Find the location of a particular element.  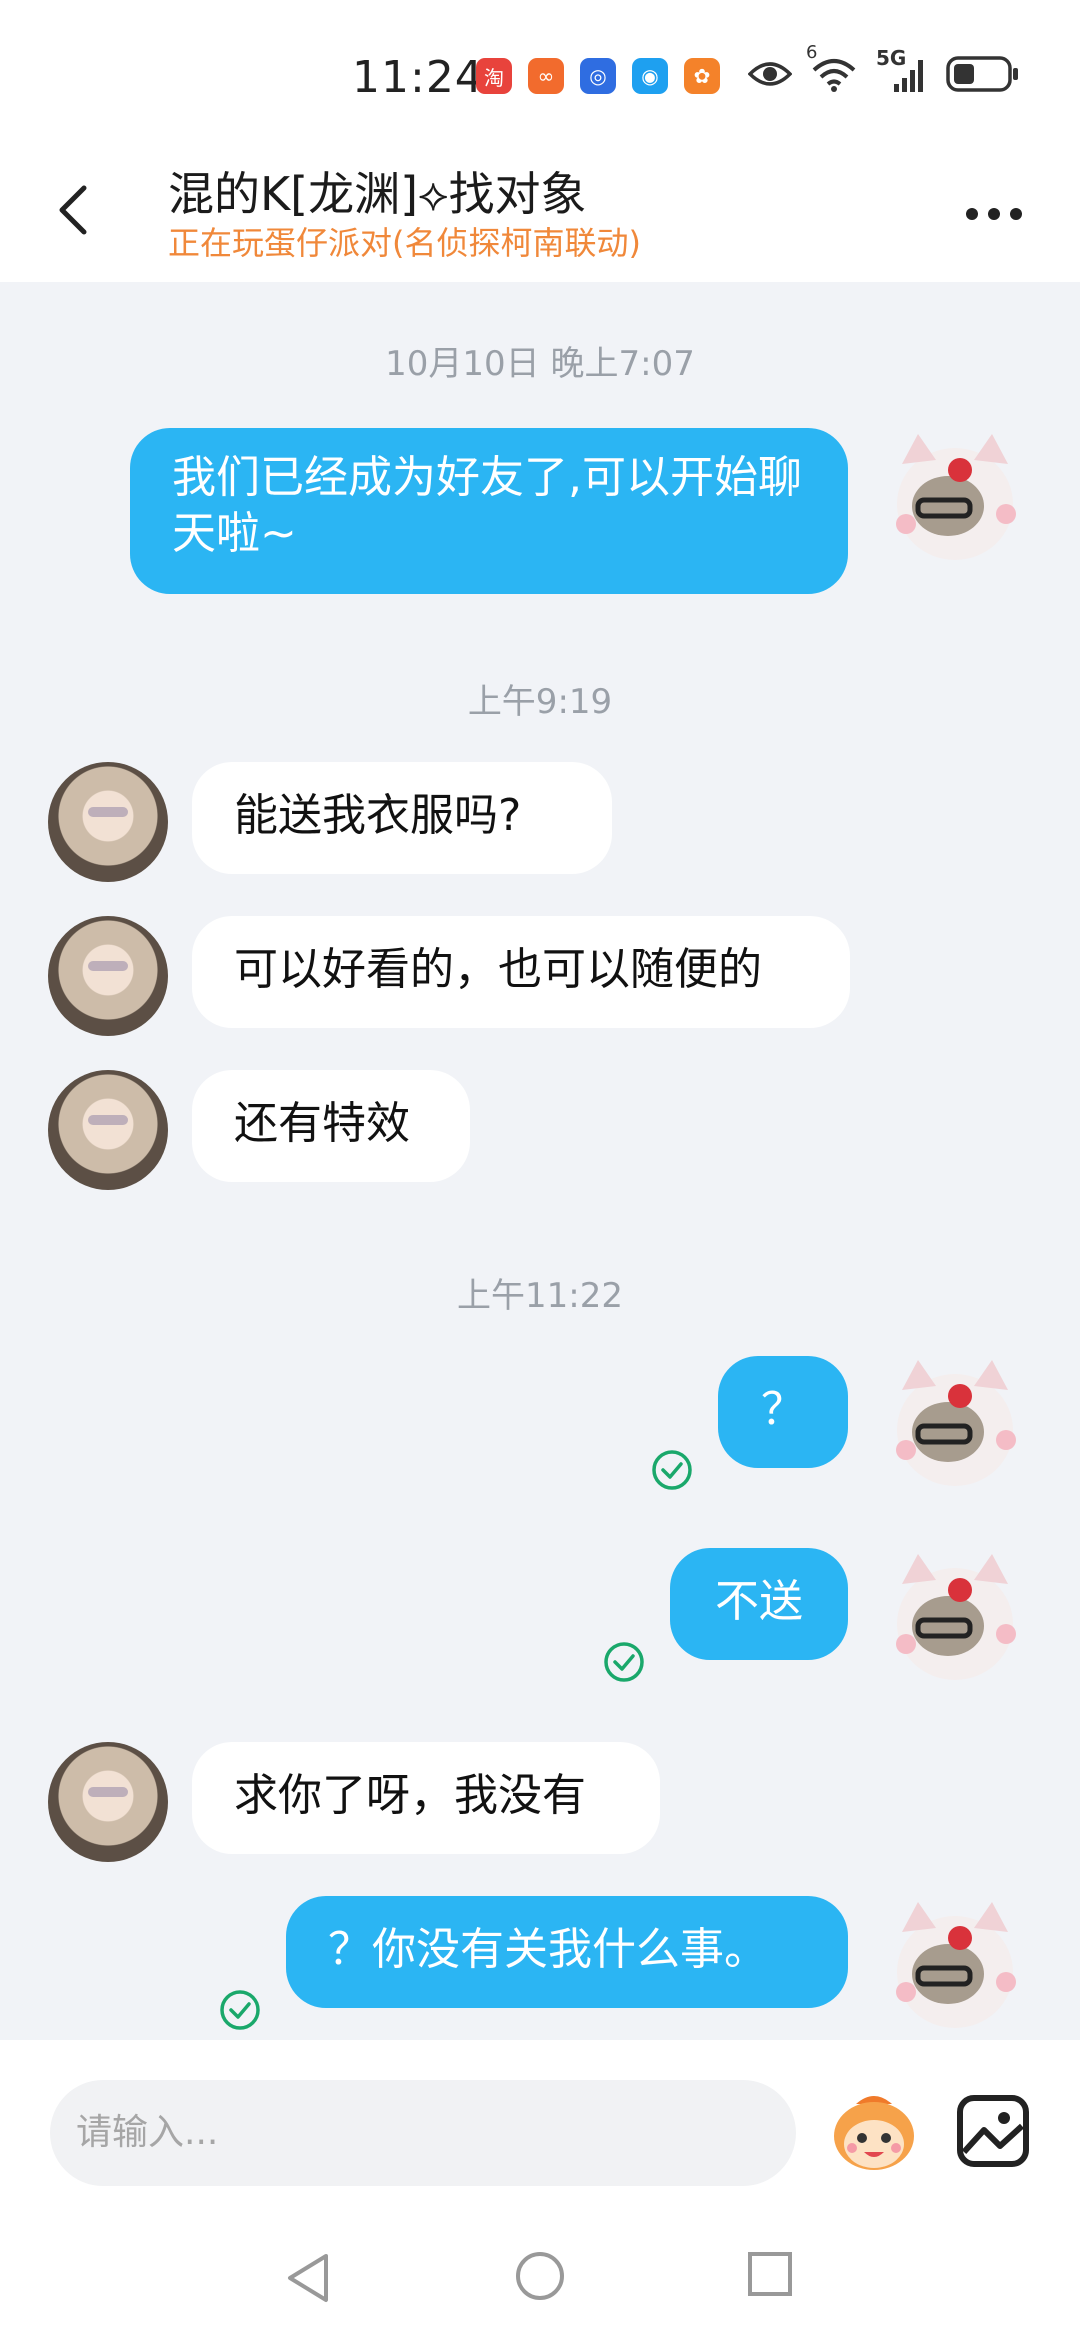

timestamp: 上午9:19 is located at coordinates (540, 702).